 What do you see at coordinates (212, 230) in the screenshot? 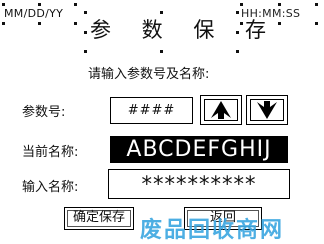
I see `watermark-text: 废品回收商网` at bounding box center [212, 230].